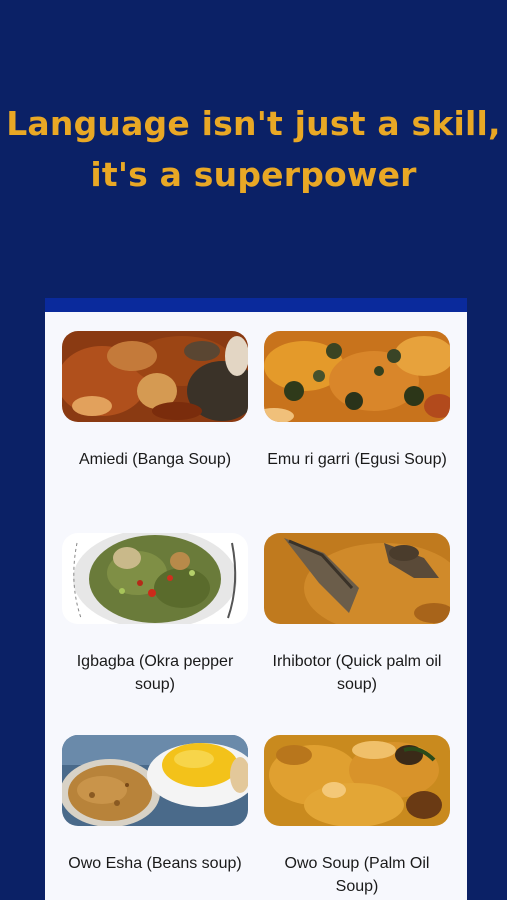  Describe the element at coordinates (357, 780) in the screenshot. I see `owo-soup-image` at that location.